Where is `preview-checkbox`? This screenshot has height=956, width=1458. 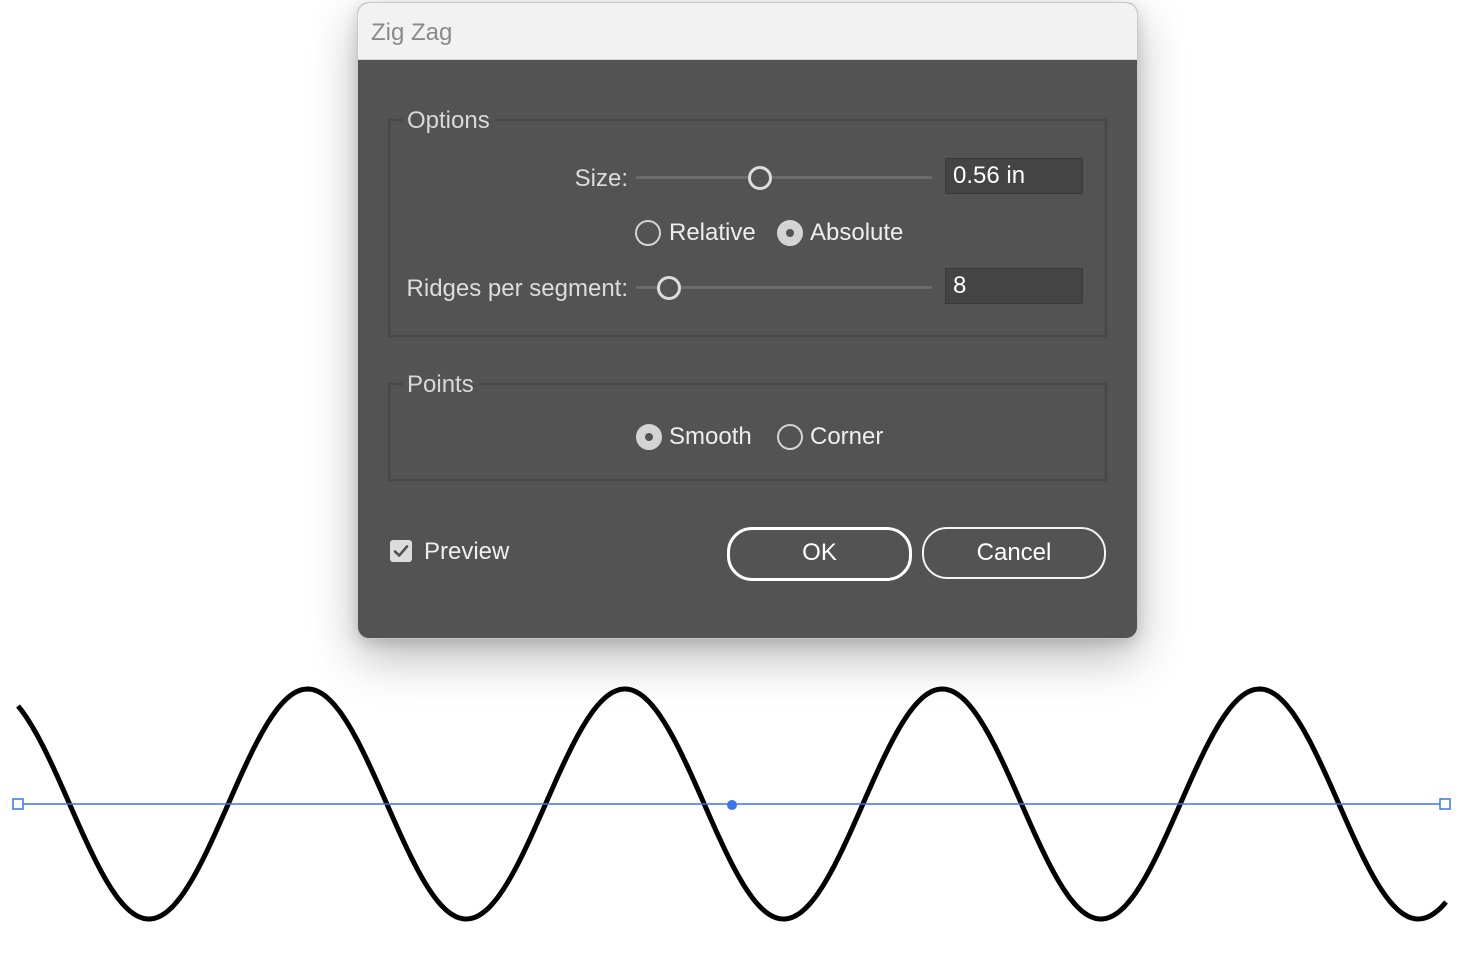
preview-checkbox is located at coordinates (401, 551).